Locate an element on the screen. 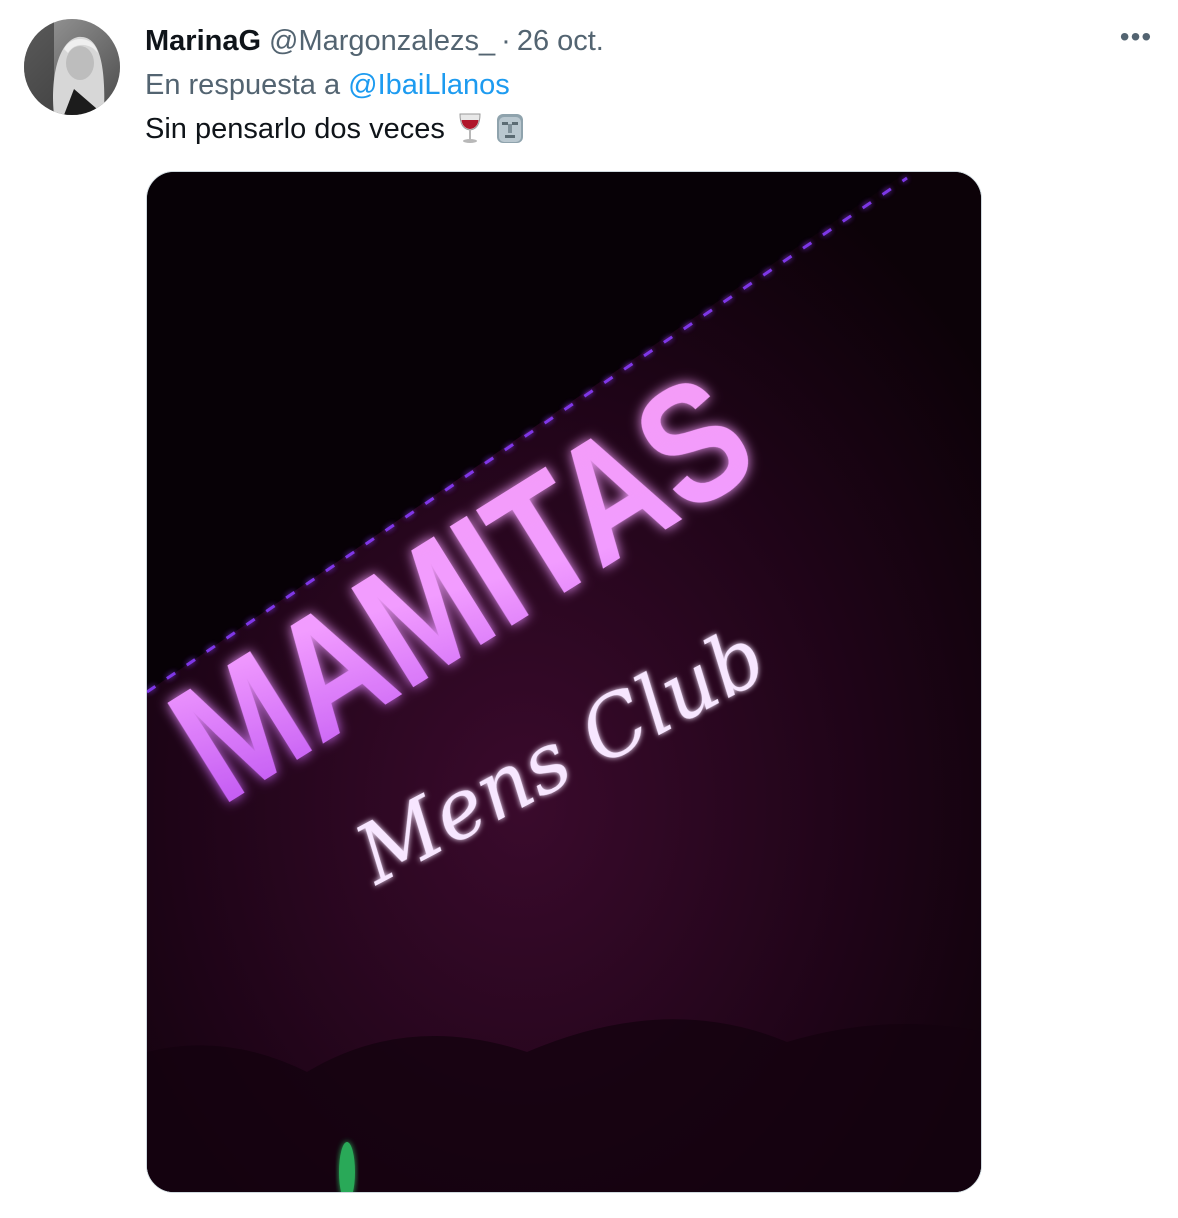 The height and width of the screenshot is (1218, 1178). tweet-body-text: Sin pensarlo dos veces is located at coordinates (295, 129).